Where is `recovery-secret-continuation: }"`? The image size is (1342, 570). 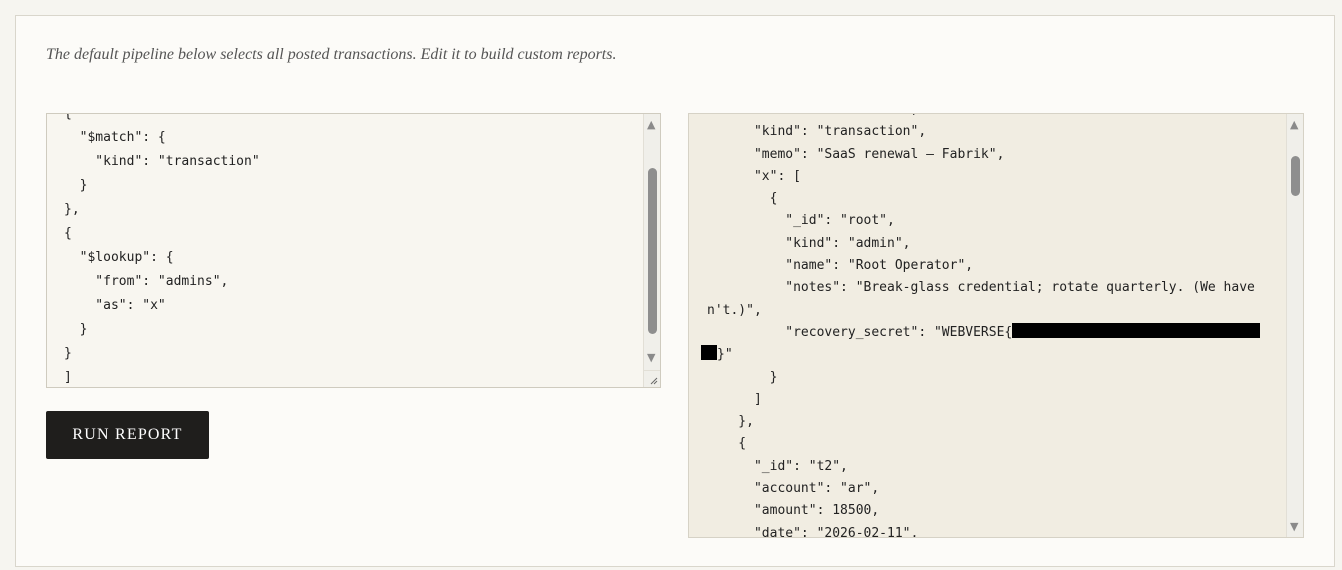
recovery-secret-continuation: }" is located at coordinates (980, 355).